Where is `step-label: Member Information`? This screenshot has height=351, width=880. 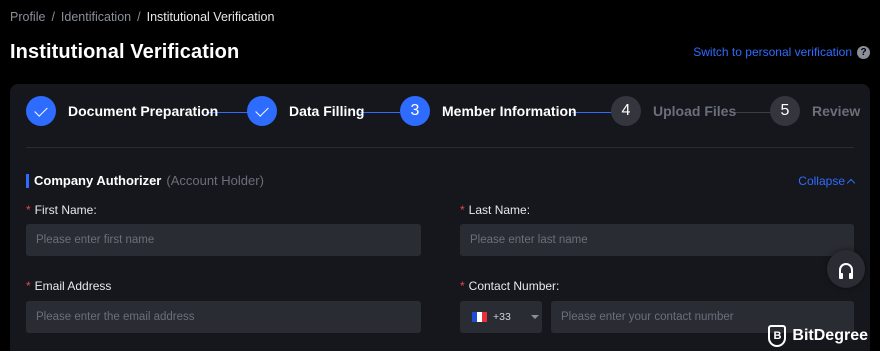
step-label: Member Information is located at coordinates (509, 111).